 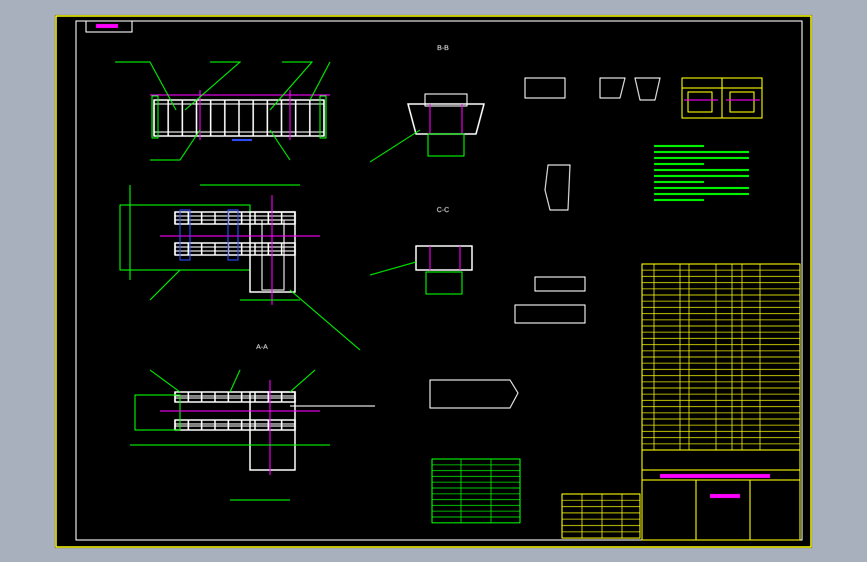 What do you see at coordinates (557, 187) in the screenshot?
I see `bracket-detail-drawing` at bounding box center [557, 187].